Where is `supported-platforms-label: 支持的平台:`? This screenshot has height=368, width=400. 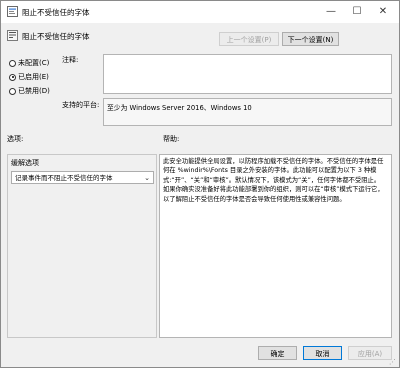 supported-platforms-label: 支持的平台: is located at coordinates (81, 105).